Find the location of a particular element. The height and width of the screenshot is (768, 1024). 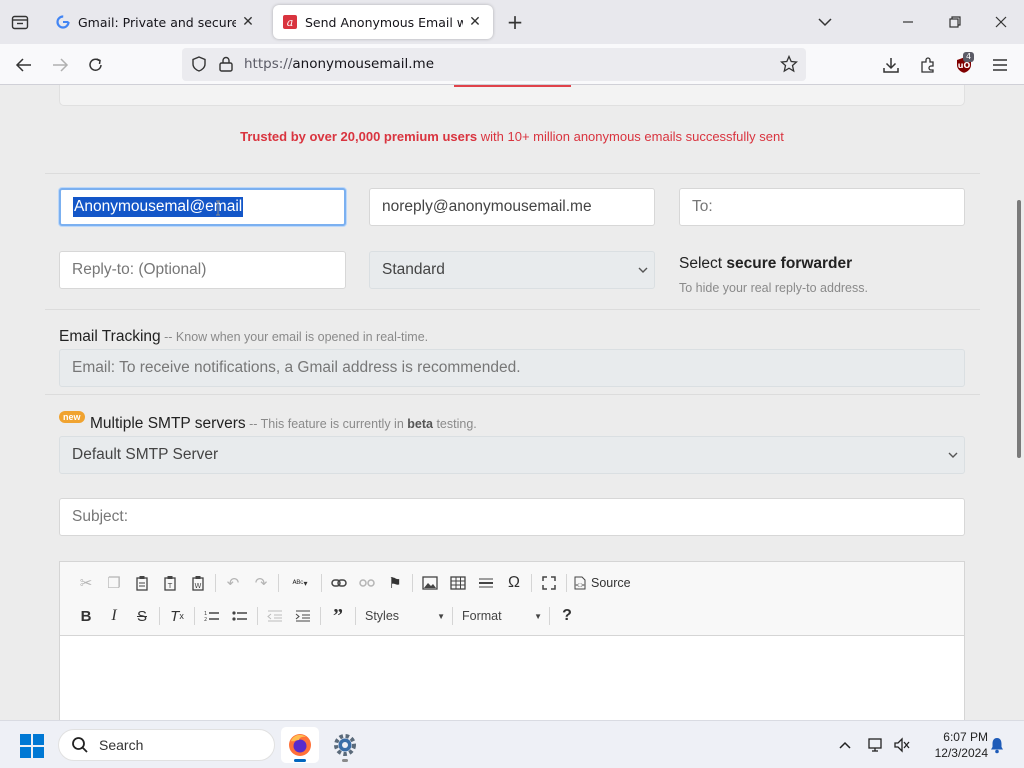

decrease-indent-icon is located at coordinates (275, 616).